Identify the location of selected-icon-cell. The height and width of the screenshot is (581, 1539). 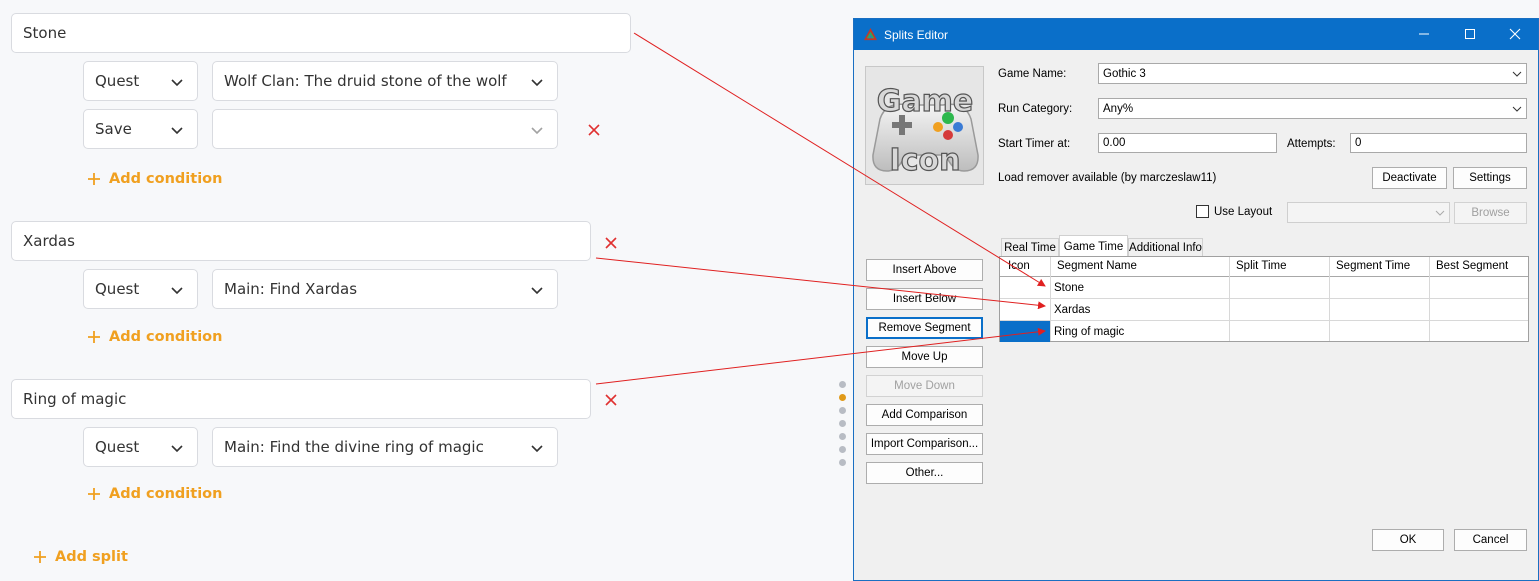
(1025, 331).